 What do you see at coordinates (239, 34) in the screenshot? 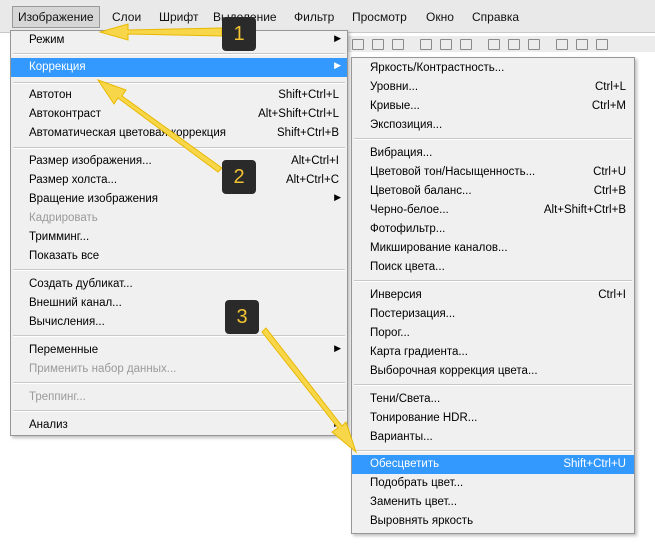
I see `callout-badge-1: 1` at bounding box center [239, 34].